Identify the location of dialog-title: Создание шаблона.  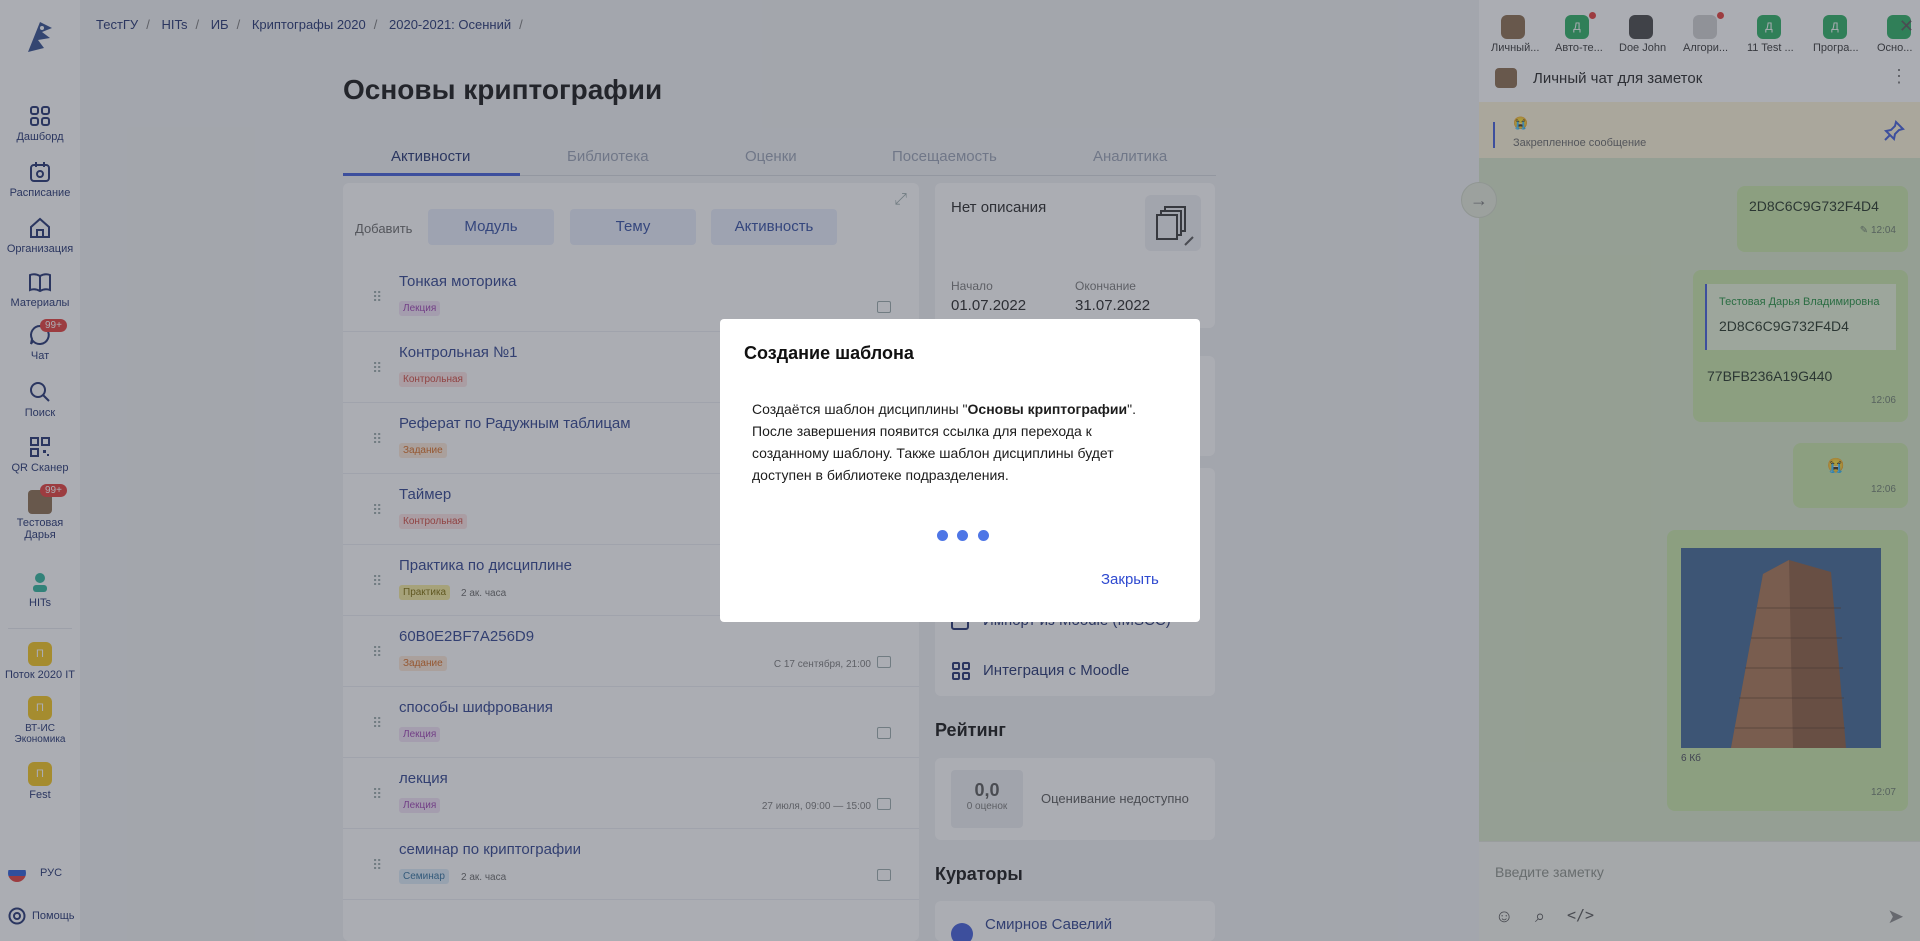
(829, 353).